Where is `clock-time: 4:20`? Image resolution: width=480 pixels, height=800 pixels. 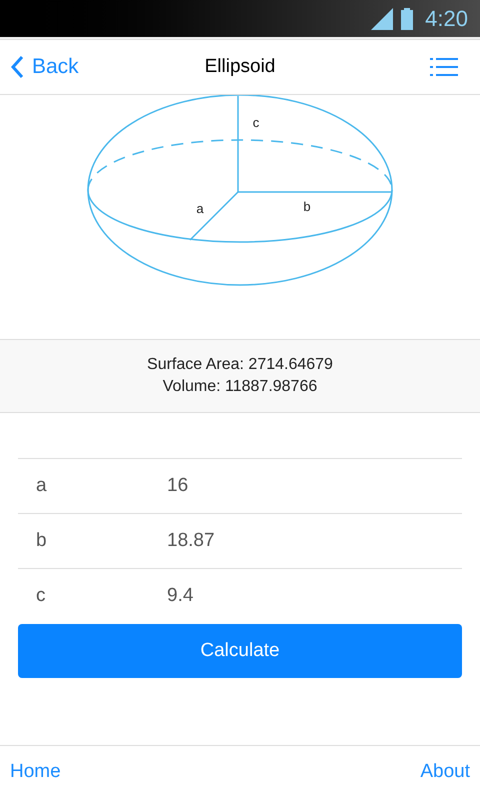
clock-time: 4:20 is located at coordinates (446, 19).